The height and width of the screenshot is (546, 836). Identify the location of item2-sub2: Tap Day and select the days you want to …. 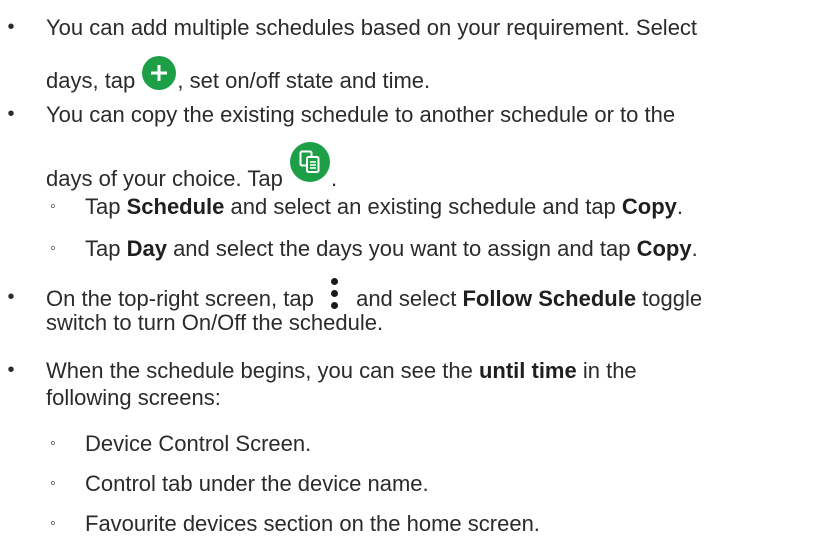
(391, 249).